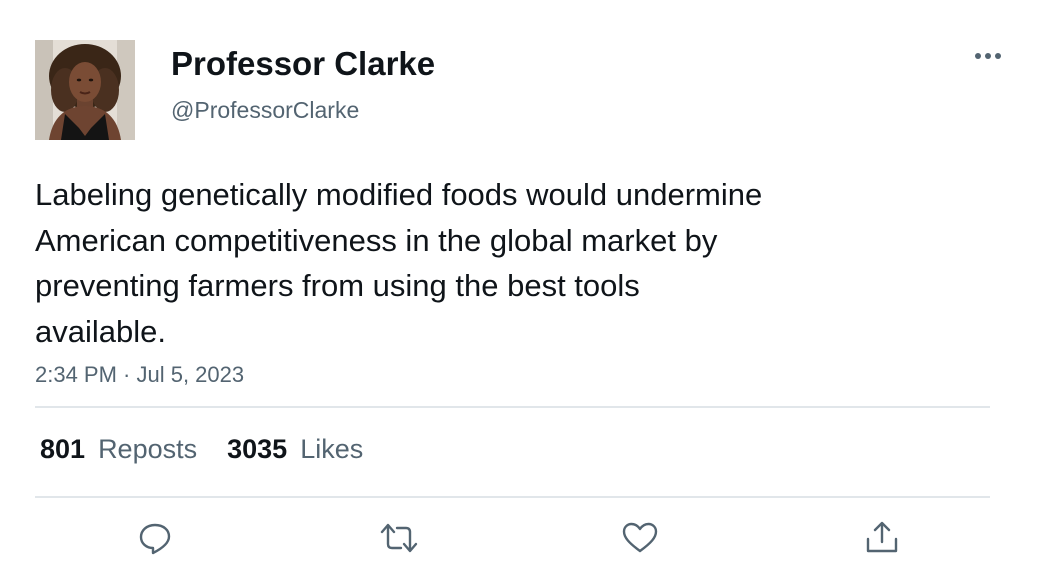 Image resolution: width=1050 pixels, height=570 pixels. What do you see at coordinates (257, 449) in the screenshot?
I see `likes-count: 3035` at bounding box center [257, 449].